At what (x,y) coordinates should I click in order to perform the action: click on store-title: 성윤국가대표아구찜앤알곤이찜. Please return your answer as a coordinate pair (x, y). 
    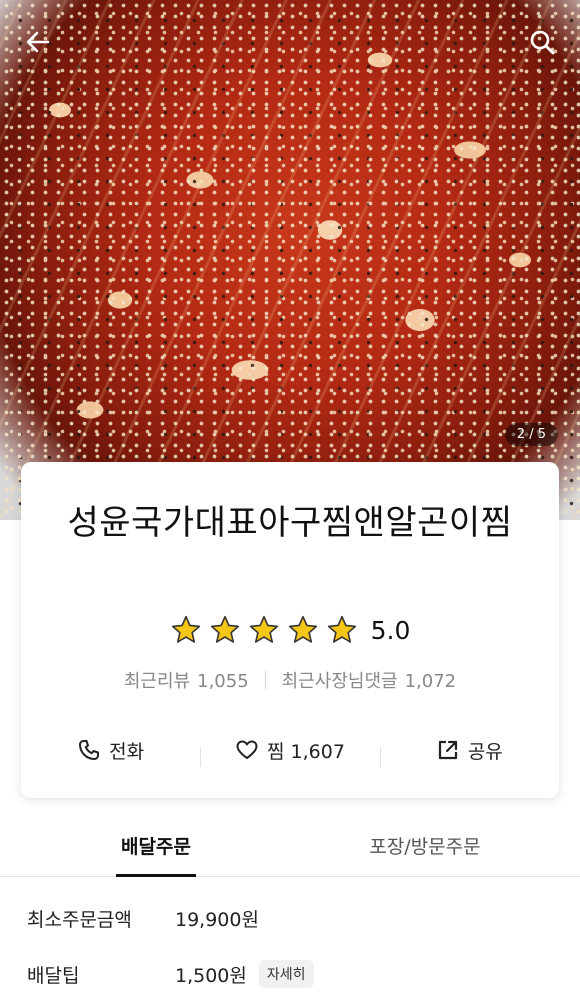
    Looking at the image, I should click on (290, 523).